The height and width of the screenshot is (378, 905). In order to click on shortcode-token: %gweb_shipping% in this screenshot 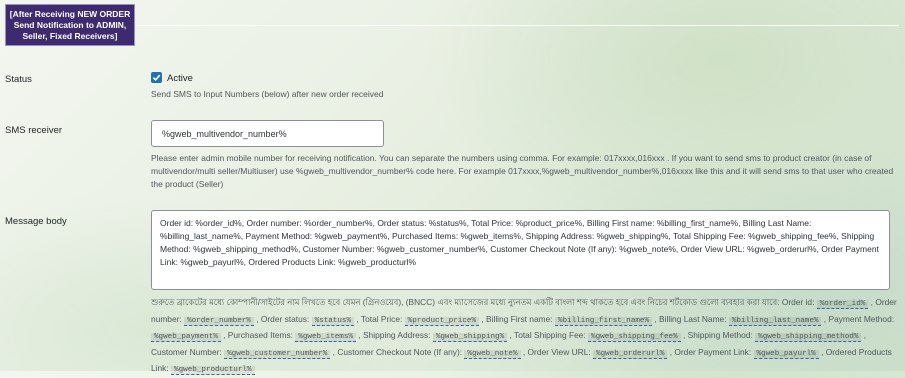, I will do `click(470, 337)`.